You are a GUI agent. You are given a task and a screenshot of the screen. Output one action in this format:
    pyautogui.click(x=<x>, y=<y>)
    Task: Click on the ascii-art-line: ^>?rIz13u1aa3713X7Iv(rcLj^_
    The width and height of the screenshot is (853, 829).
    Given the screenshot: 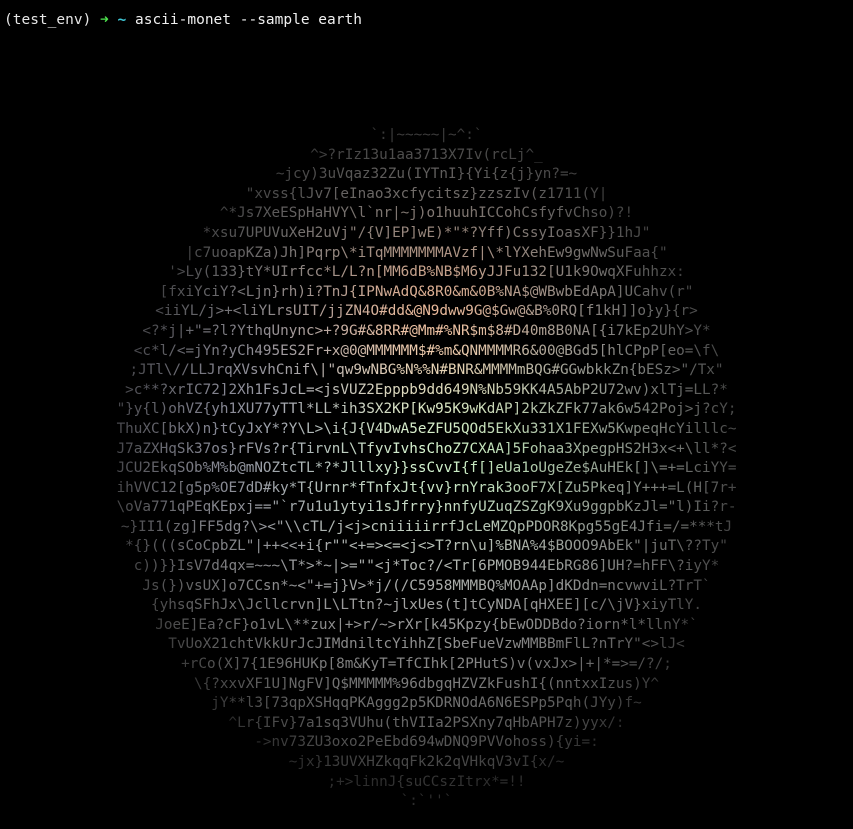 What is the action you would take?
    pyautogui.click(x=426, y=154)
    